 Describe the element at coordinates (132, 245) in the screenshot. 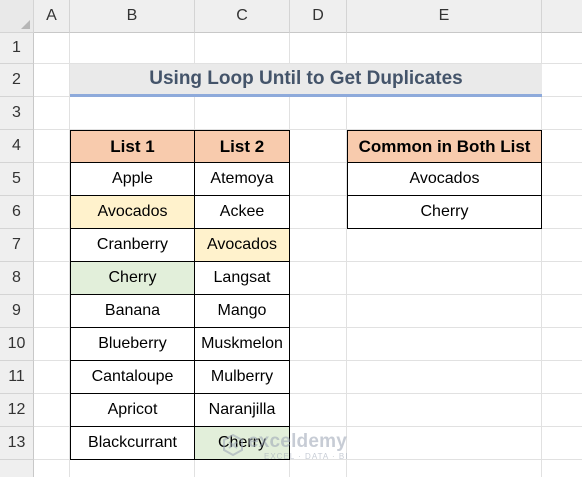

I see `list1-cell: Cranberry` at that location.